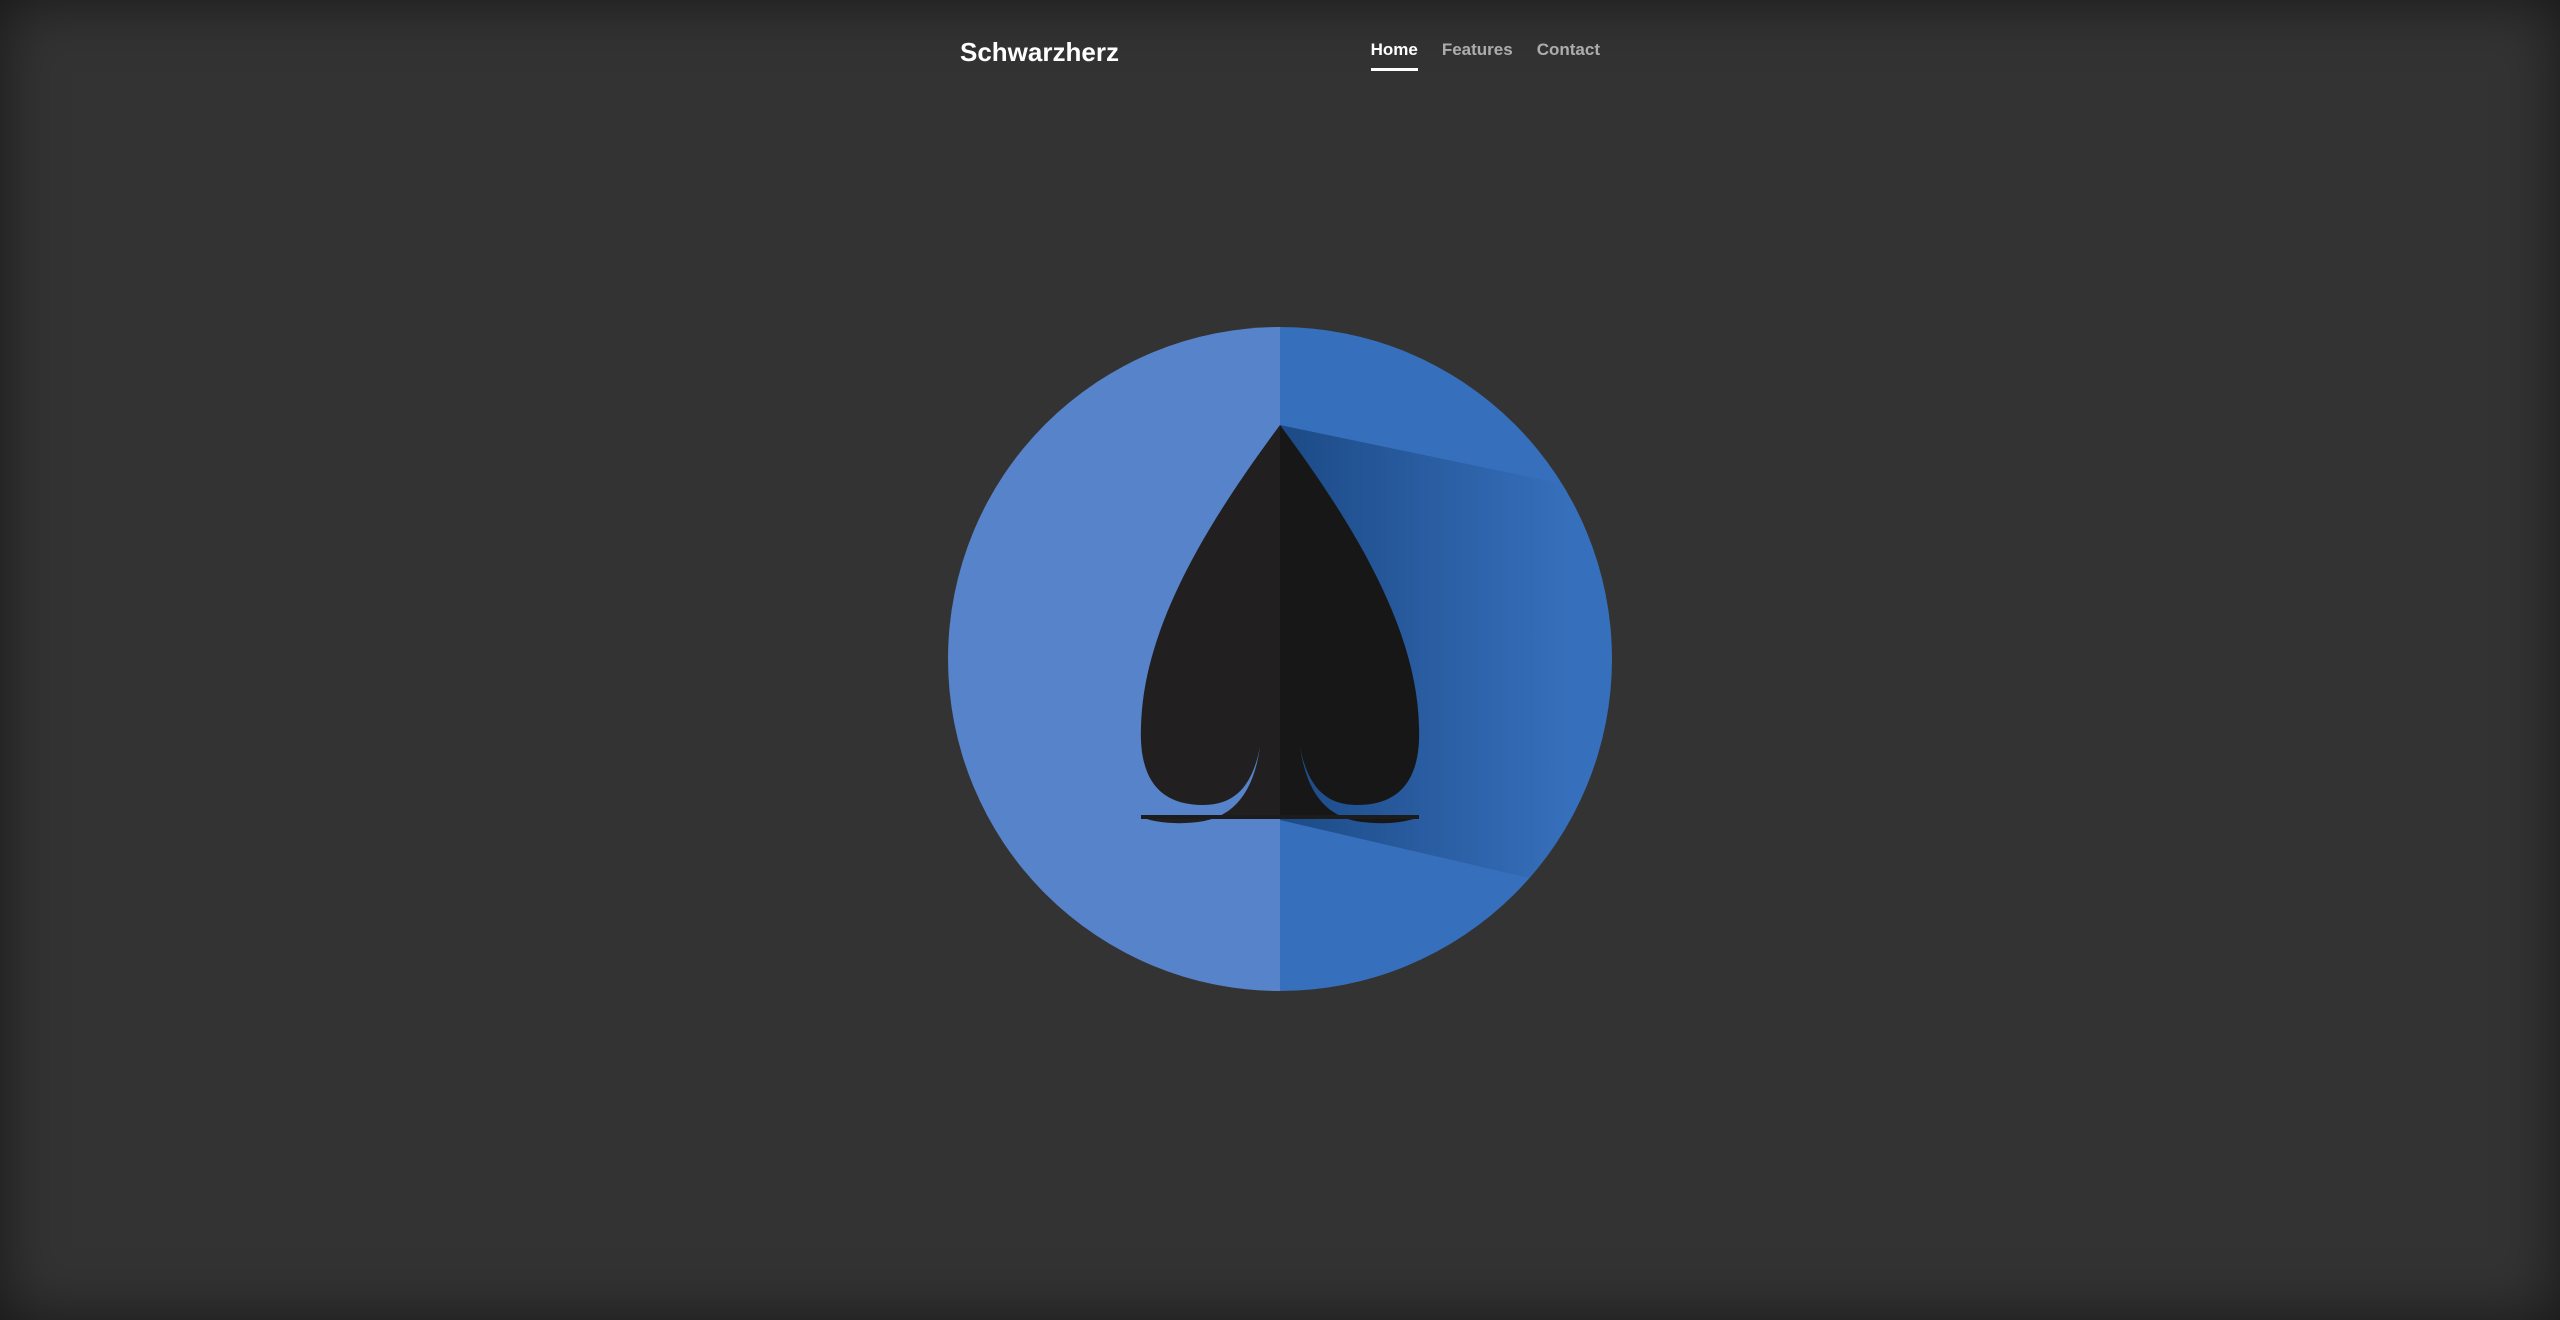  What do you see at coordinates (1280, 55) in the screenshot?
I see `masthead: Schwarzherz Home Features Contact` at bounding box center [1280, 55].